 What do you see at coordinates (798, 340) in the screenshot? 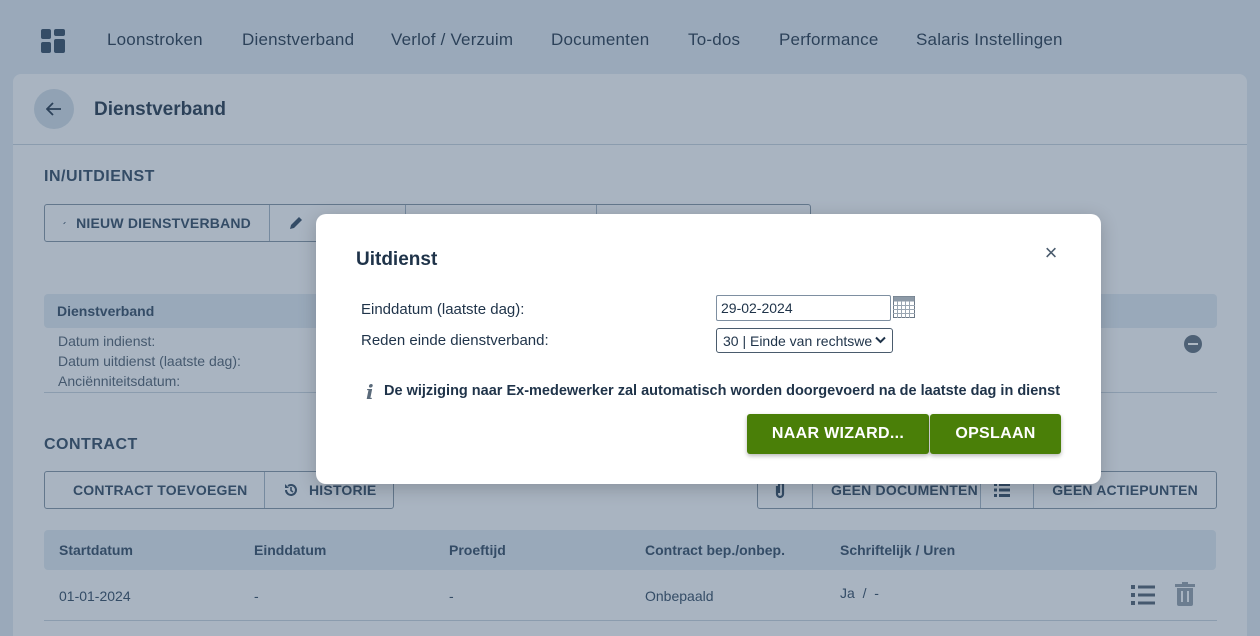
I see `reason-select-value: 30 | Einde van rechtswe` at bounding box center [798, 340].